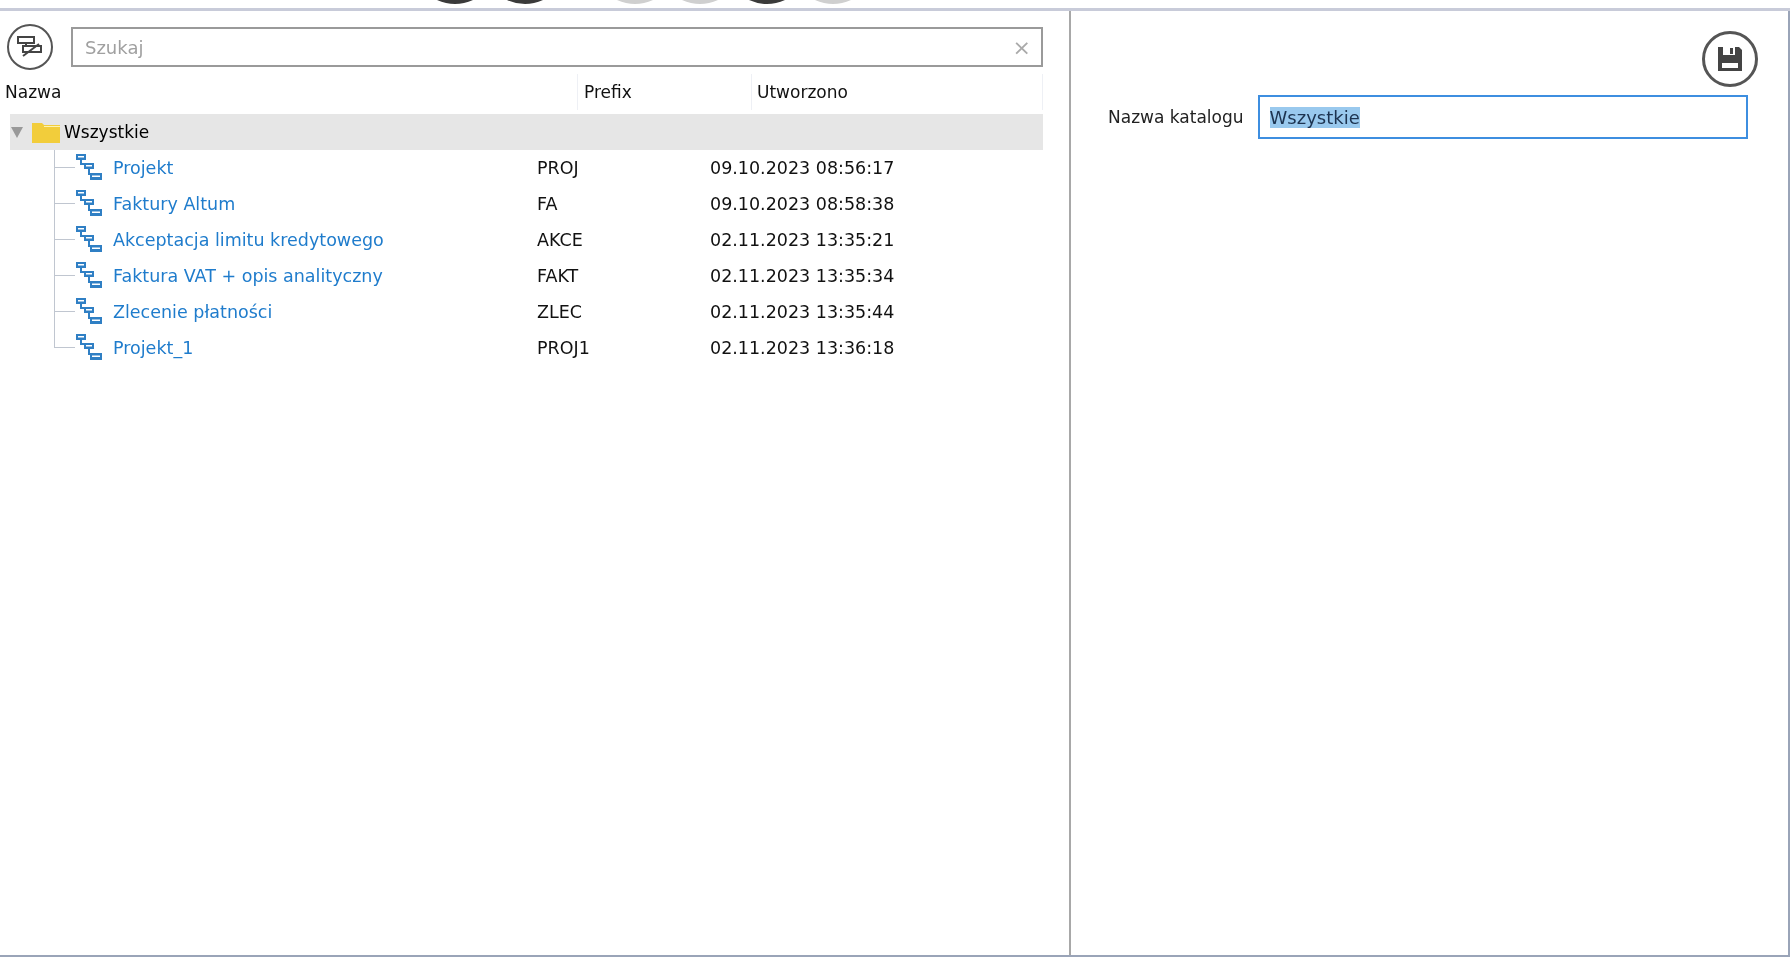 The width and height of the screenshot is (1790, 957). What do you see at coordinates (1314, 117) in the screenshot?
I see `field-value: Wszystkie` at bounding box center [1314, 117].